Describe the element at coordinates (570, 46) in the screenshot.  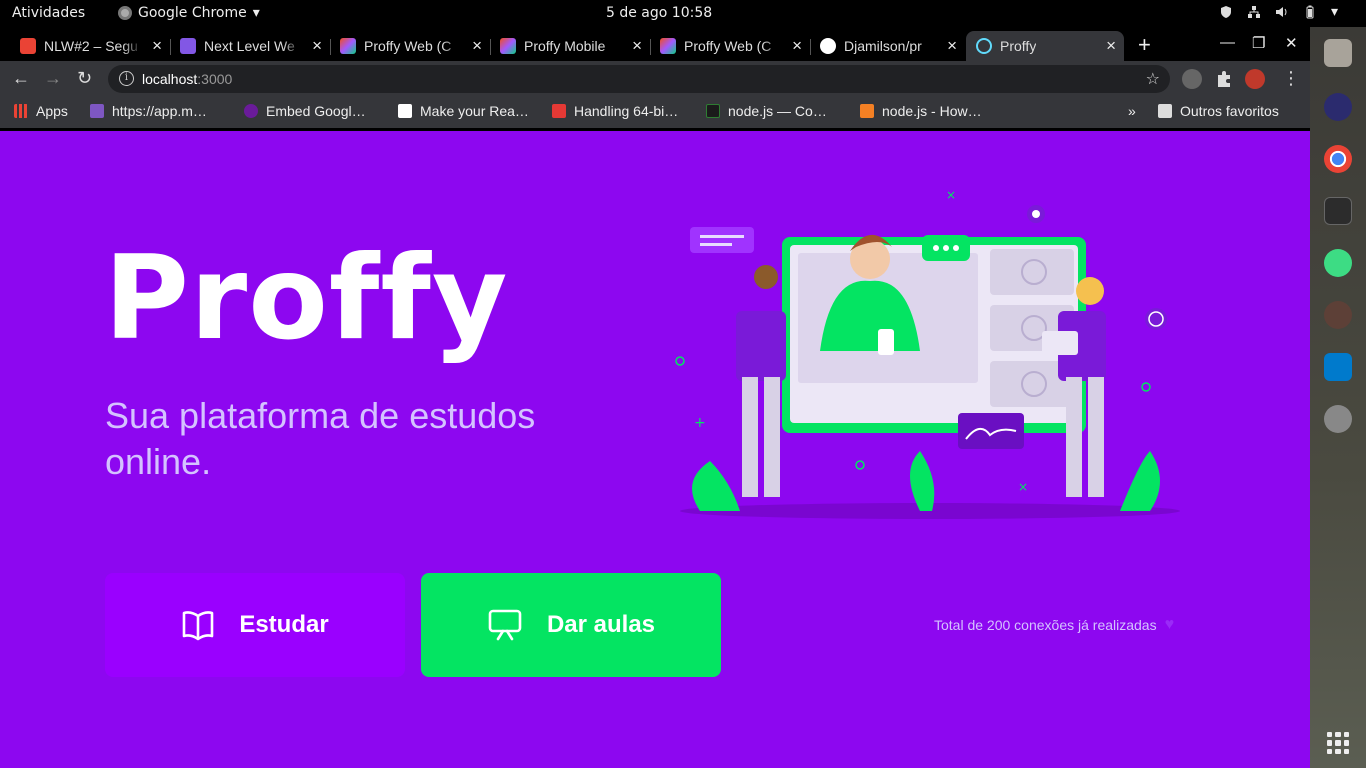
I see `tab-proffy-mobile-figma: Proffy Mobile ×` at that location.